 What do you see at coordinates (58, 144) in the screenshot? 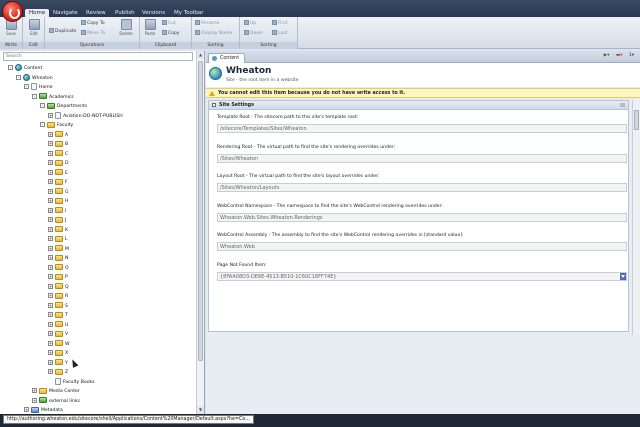
I see `tree-node: + B` at bounding box center [58, 144].